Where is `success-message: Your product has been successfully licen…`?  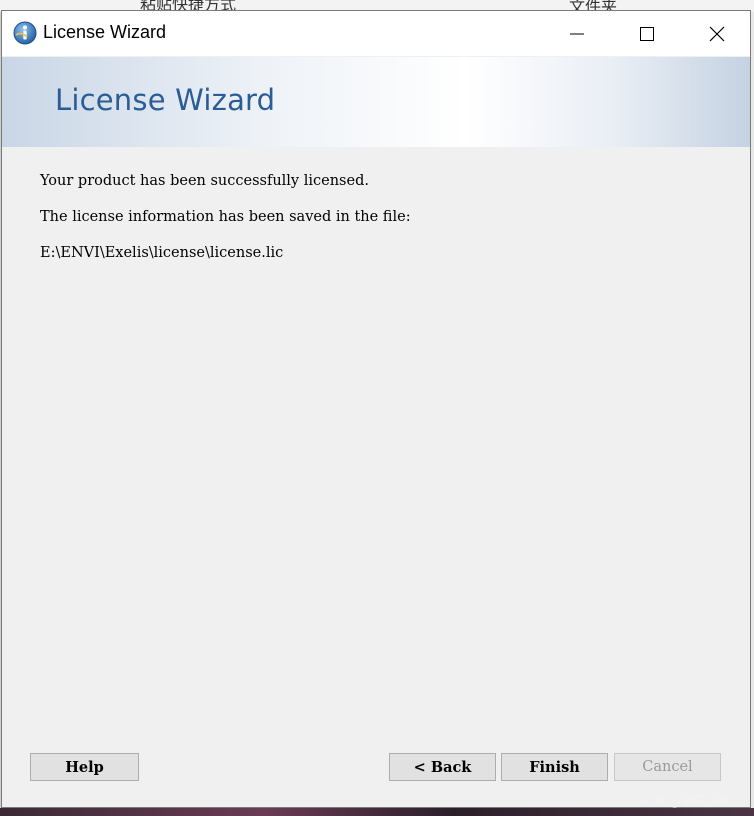 success-message: Your product has been successfully licen… is located at coordinates (204, 181).